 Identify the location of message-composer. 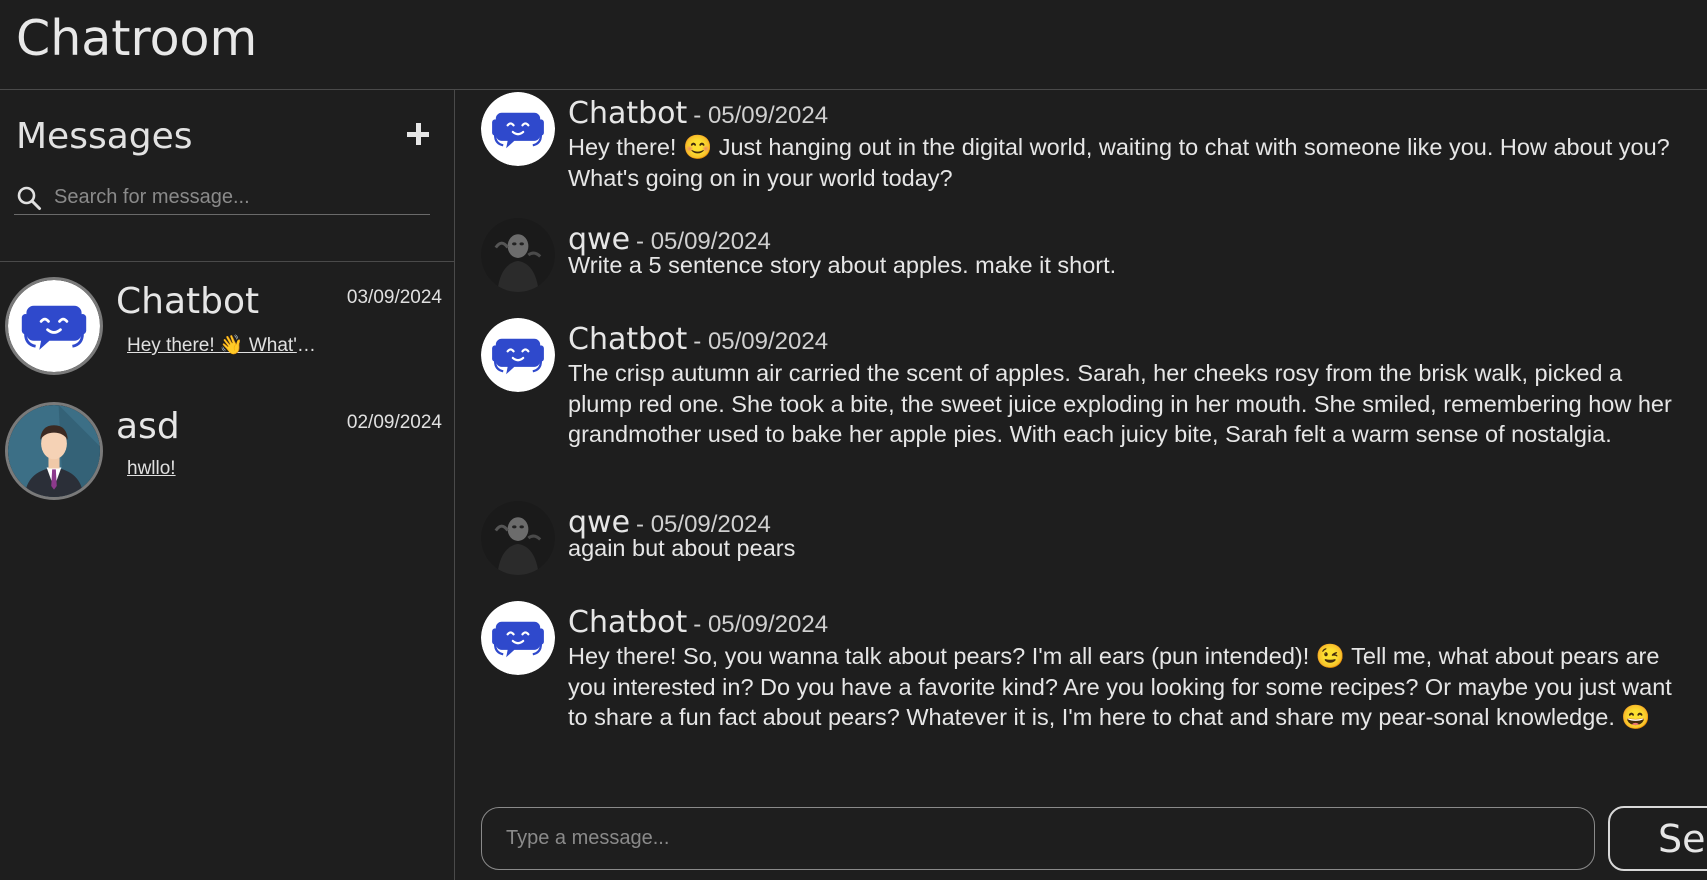
(1038, 838).